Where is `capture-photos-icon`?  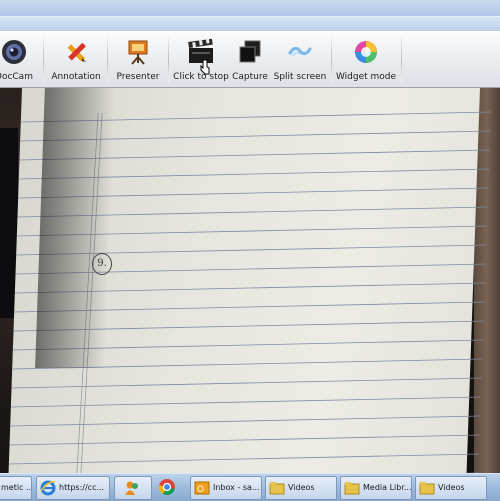 capture-photos-icon is located at coordinates (250, 51).